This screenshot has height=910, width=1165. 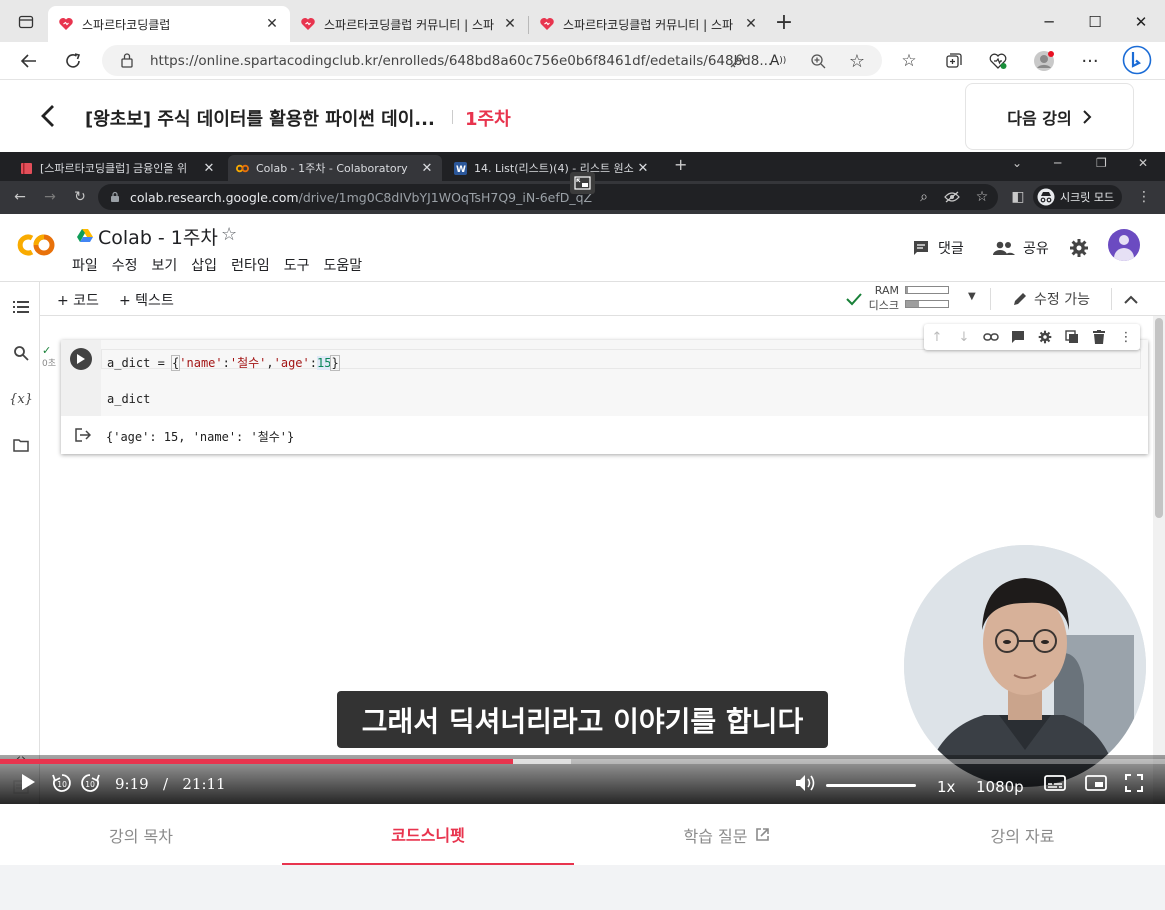 What do you see at coordinates (1000, 787) in the screenshot?
I see `quality-button: 1080p` at bounding box center [1000, 787].